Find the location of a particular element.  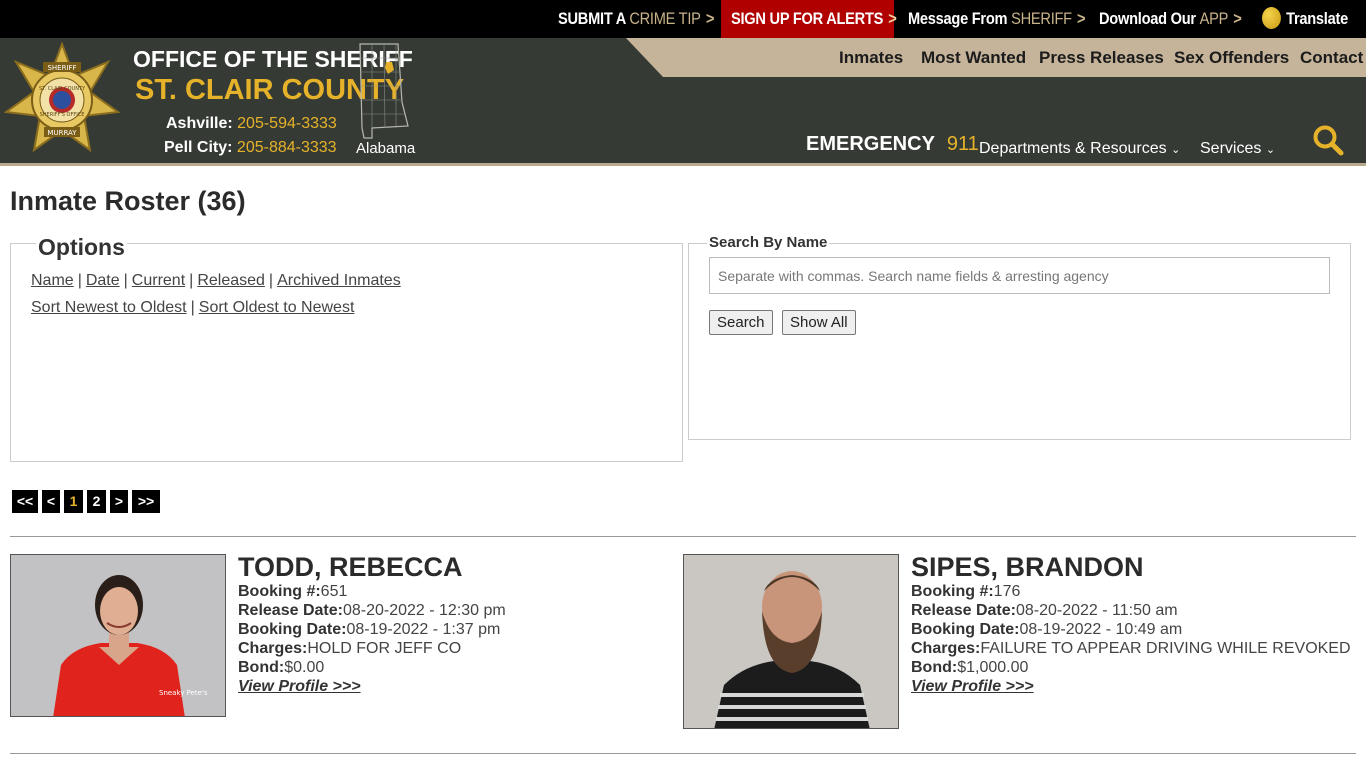

phone-pell-city: Pell City: 205-884-3333 is located at coordinates (250, 148).